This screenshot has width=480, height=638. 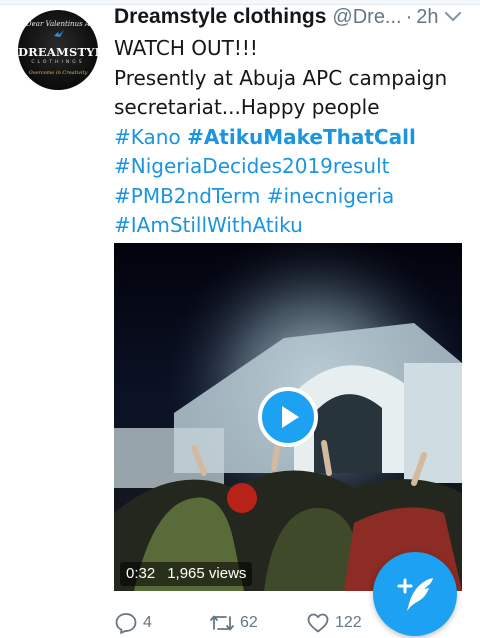 I want to click on avatar-sub: CLOTHINGS, so click(x=58, y=62).